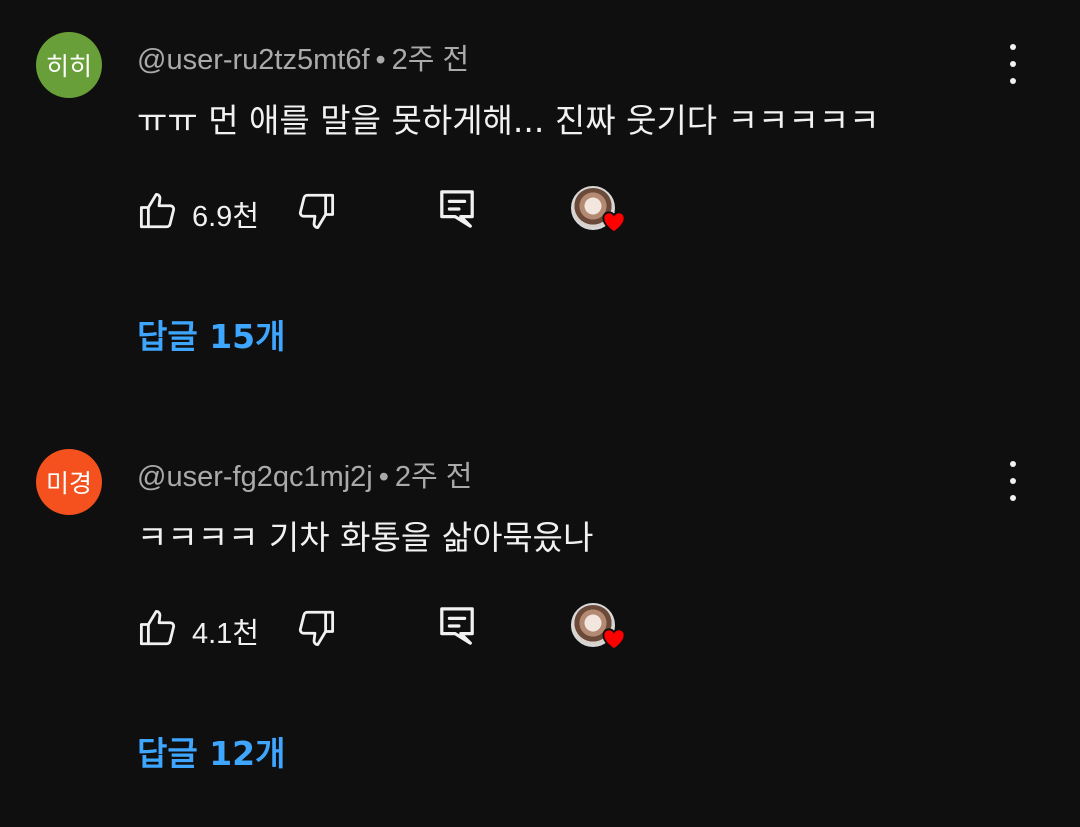  I want to click on like-count: 4.1천, so click(225, 634).